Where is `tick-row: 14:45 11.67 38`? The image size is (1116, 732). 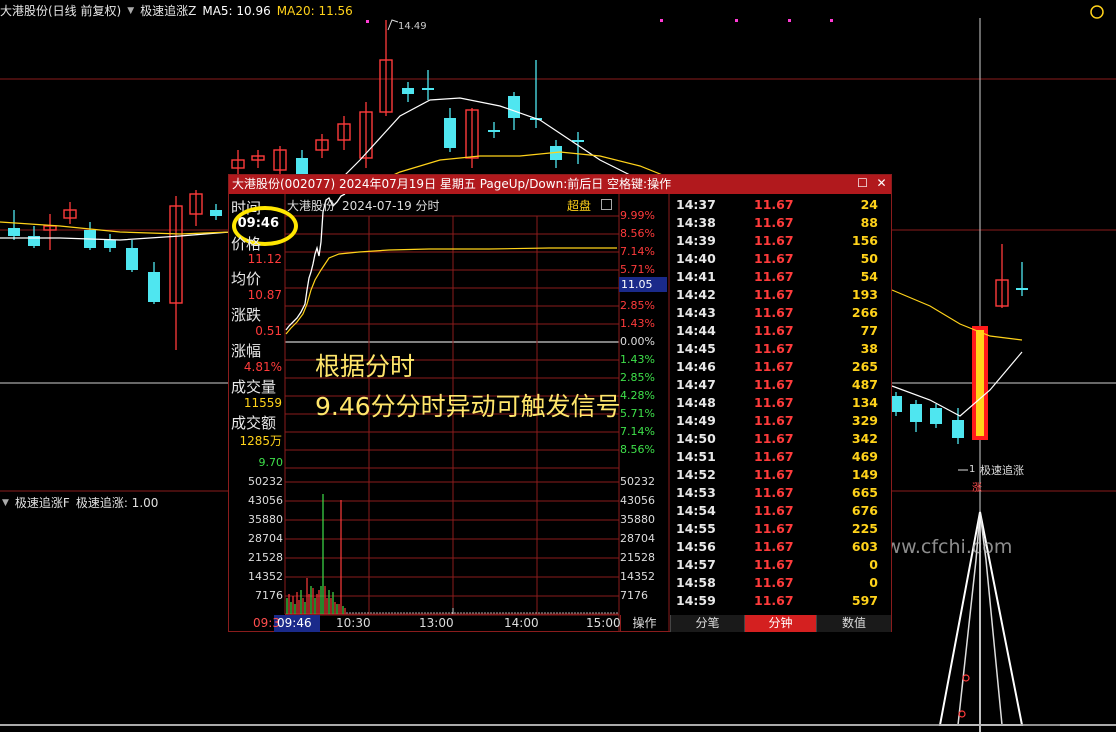
tick-row: 14:45 11.67 38 is located at coordinates (777, 350).